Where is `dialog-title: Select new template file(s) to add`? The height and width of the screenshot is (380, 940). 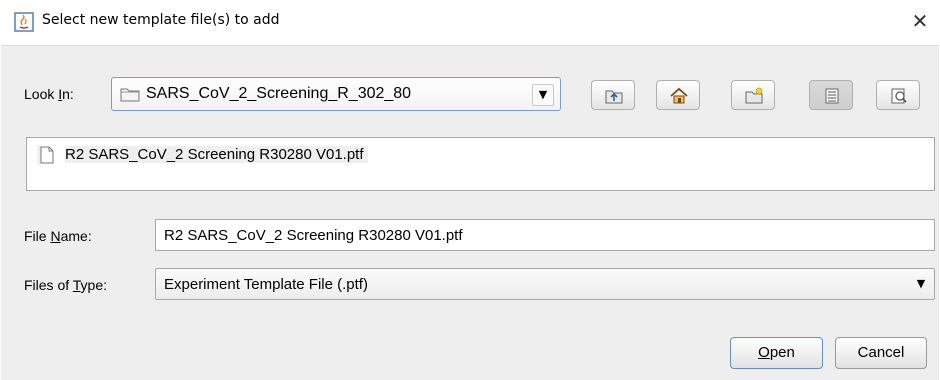 dialog-title: Select new template file(s) to add is located at coordinates (161, 20).